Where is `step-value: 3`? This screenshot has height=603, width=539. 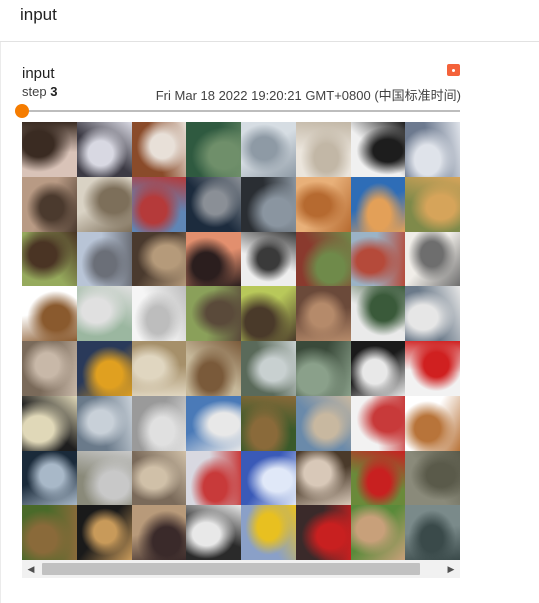
step-value: 3 is located at coordinates (54, 91).